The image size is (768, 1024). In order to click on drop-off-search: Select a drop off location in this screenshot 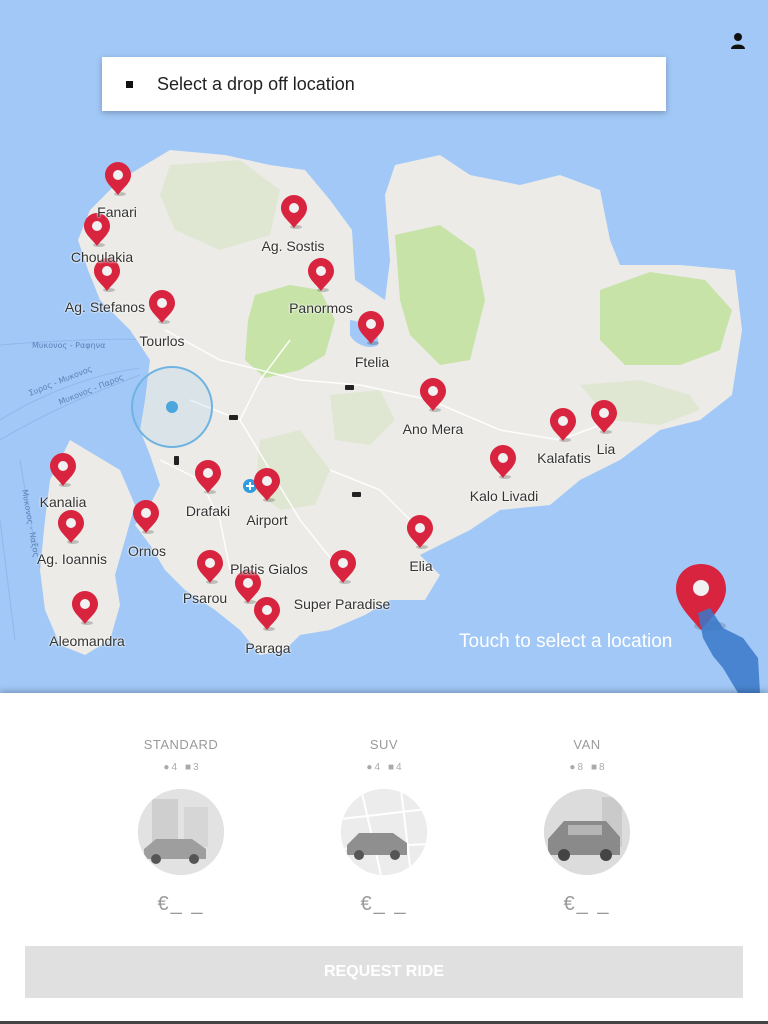, I will do `click(384, 84)`.